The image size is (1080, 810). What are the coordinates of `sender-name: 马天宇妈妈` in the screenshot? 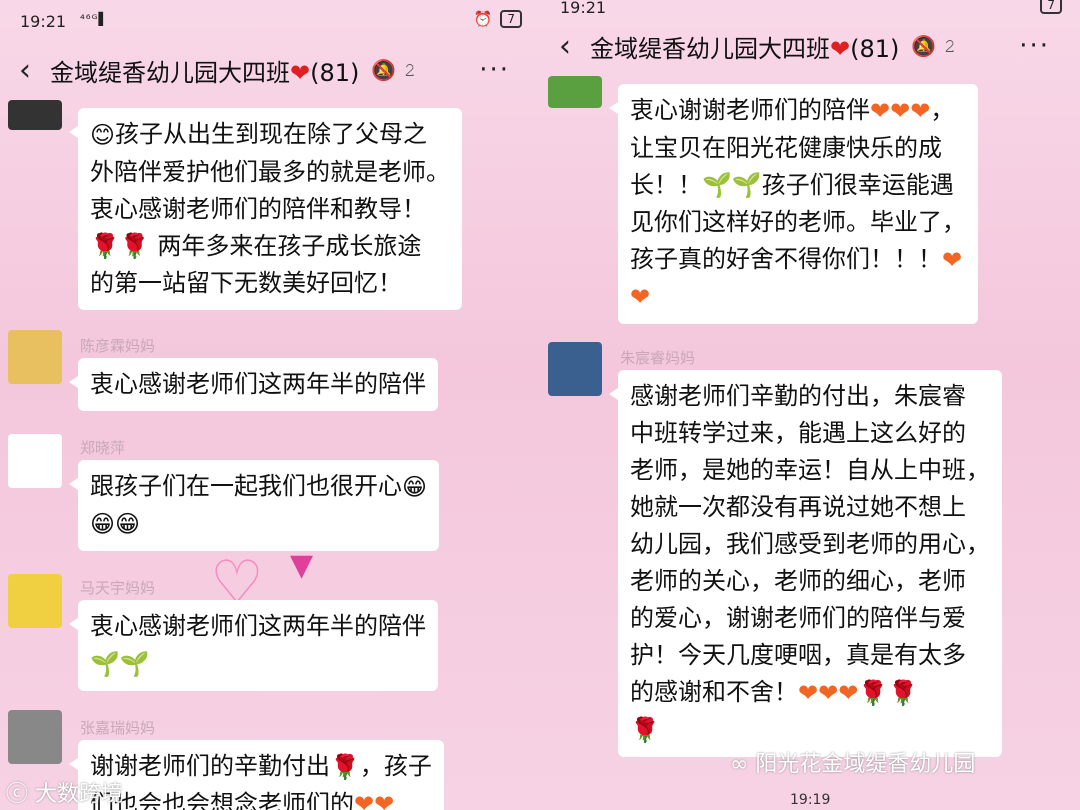 It's located at (118, 588).